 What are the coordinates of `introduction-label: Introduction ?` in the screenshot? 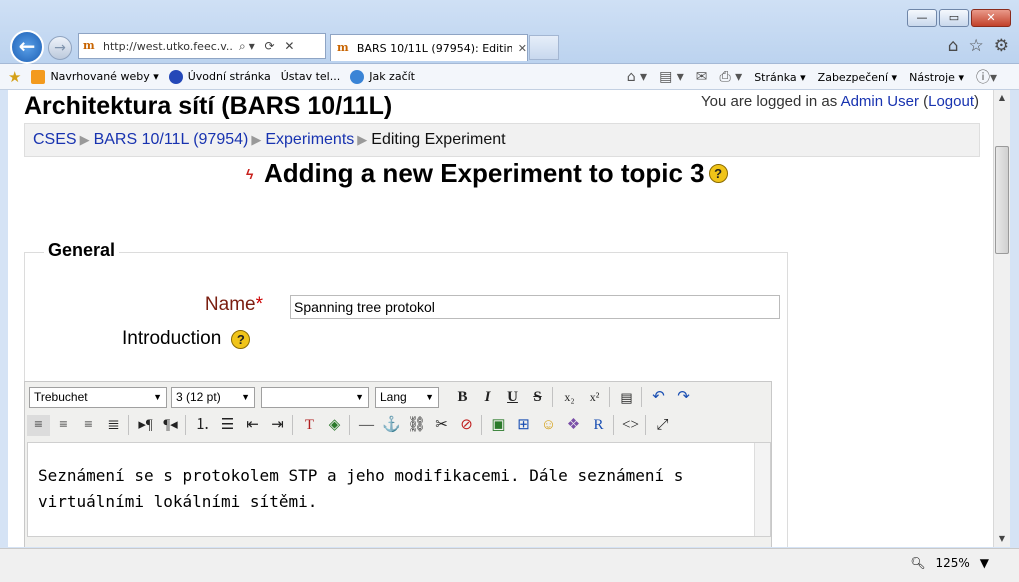 It's located at (186, 339).